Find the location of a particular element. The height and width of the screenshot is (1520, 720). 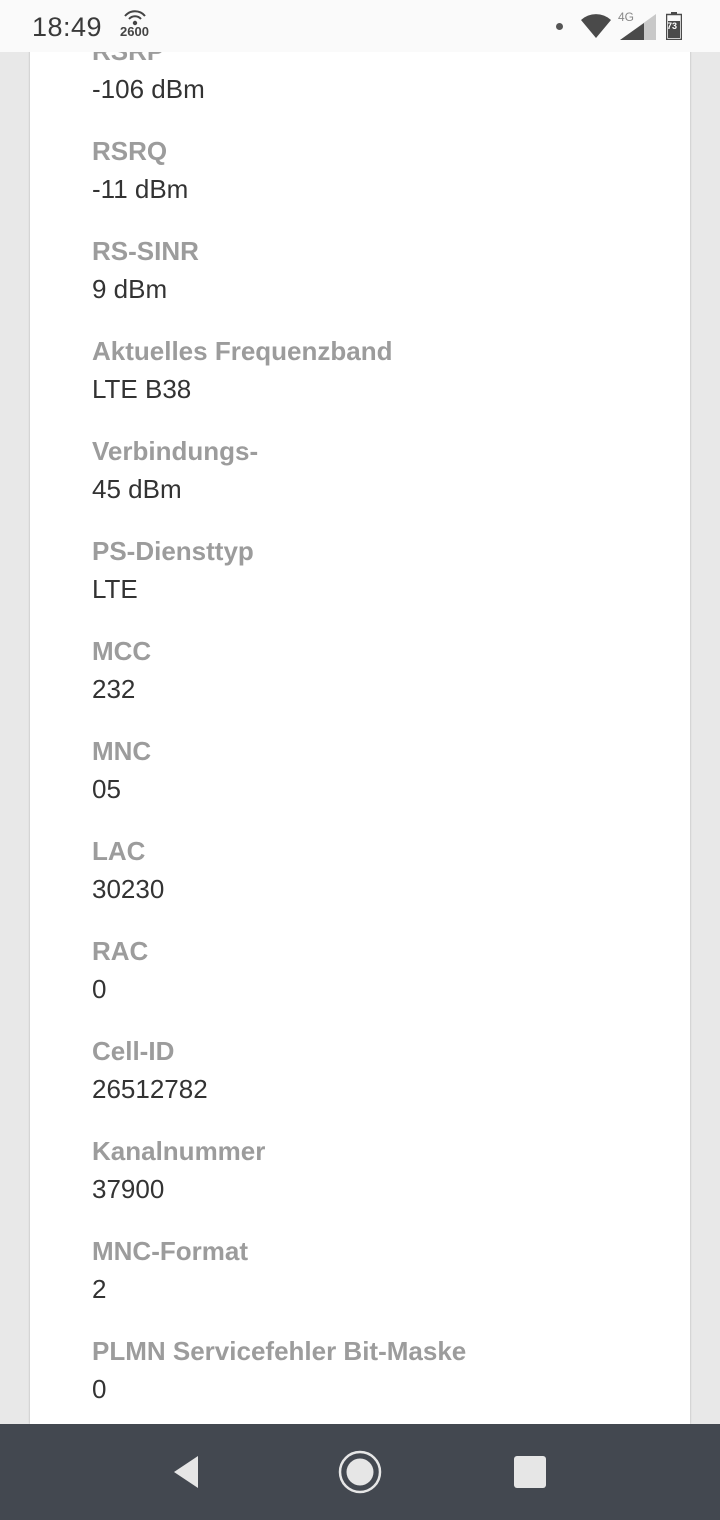

field-label: PLMN Servicefehler Bit-Maske is located at coordinates (279, 1351).